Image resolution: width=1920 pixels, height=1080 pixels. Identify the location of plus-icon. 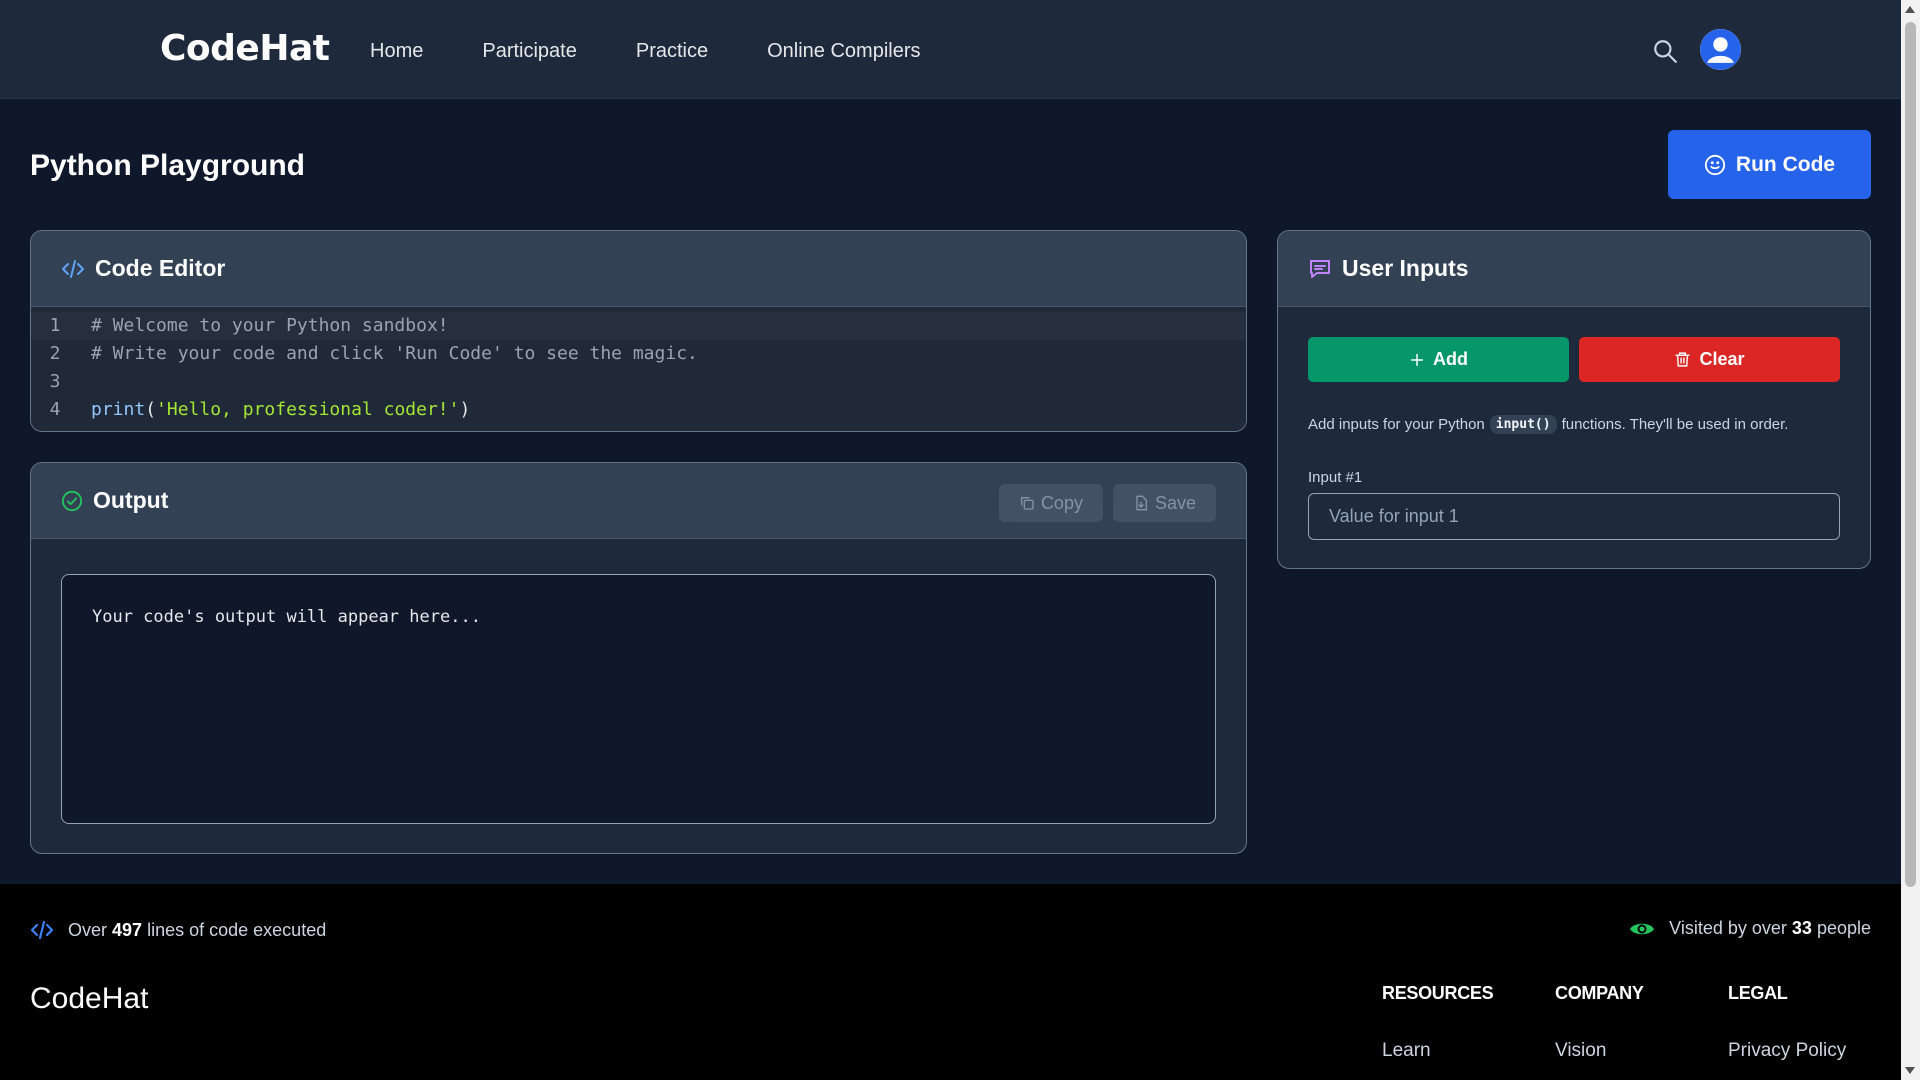
(1417, 359).